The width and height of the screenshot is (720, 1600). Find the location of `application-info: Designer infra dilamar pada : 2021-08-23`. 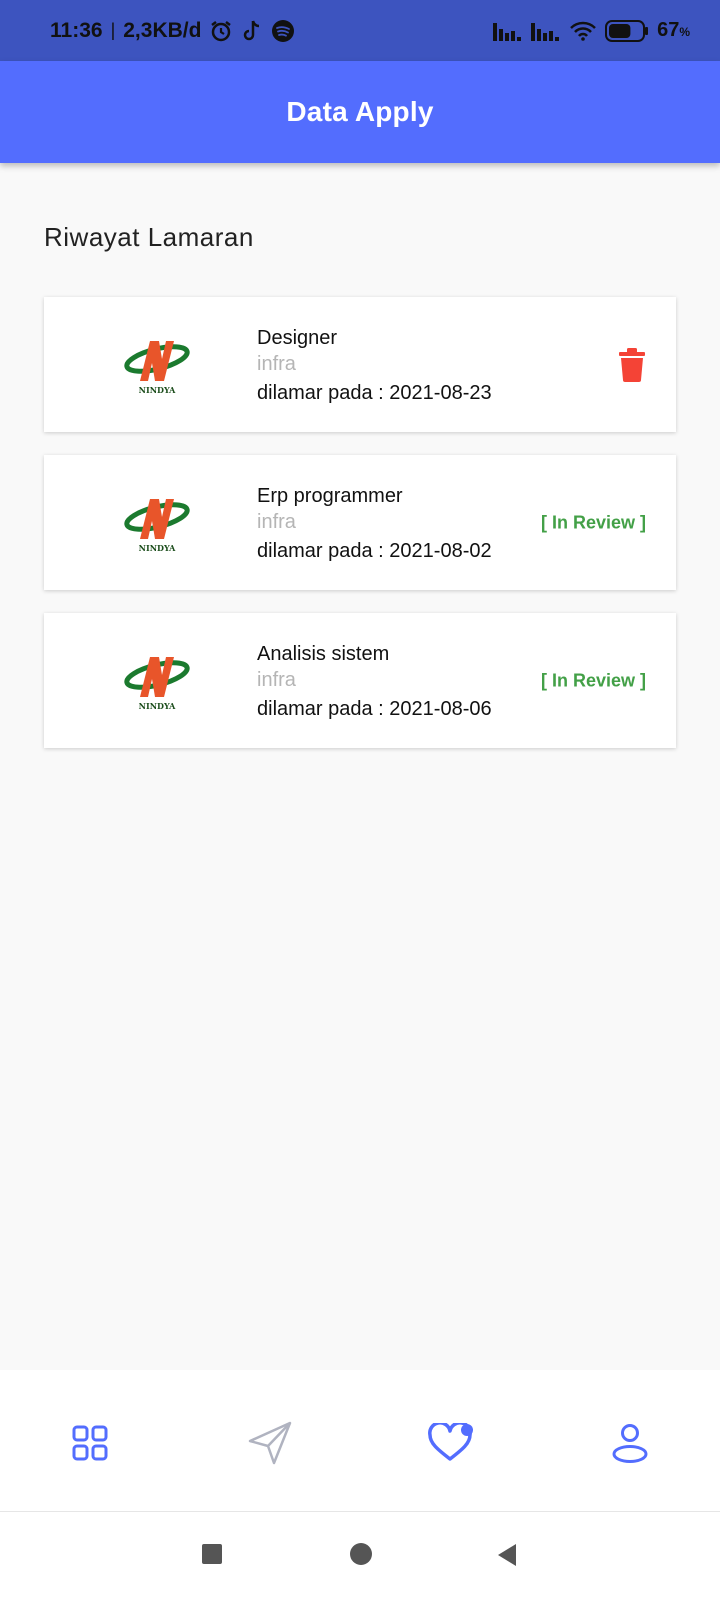

application-info: Designer infra dilamar pada : 2021-08-23 is located at coordinates (374, 367).